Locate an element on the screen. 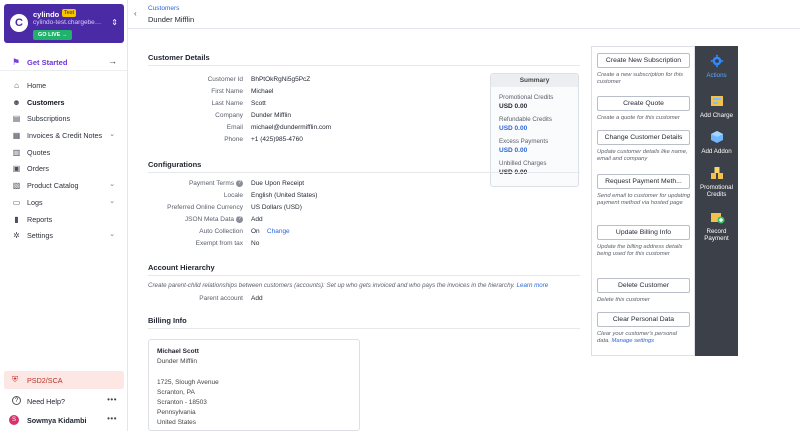 This screenshot has height=431, width=800. create-subscription-button: Create New Subscription is located at coordinates (643, 60).